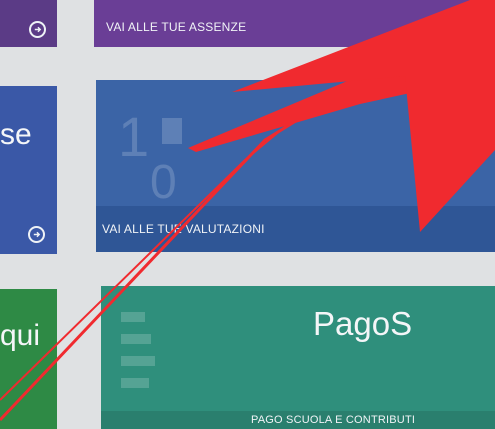  I want to click on tile-left-purple, so click(28, 23).